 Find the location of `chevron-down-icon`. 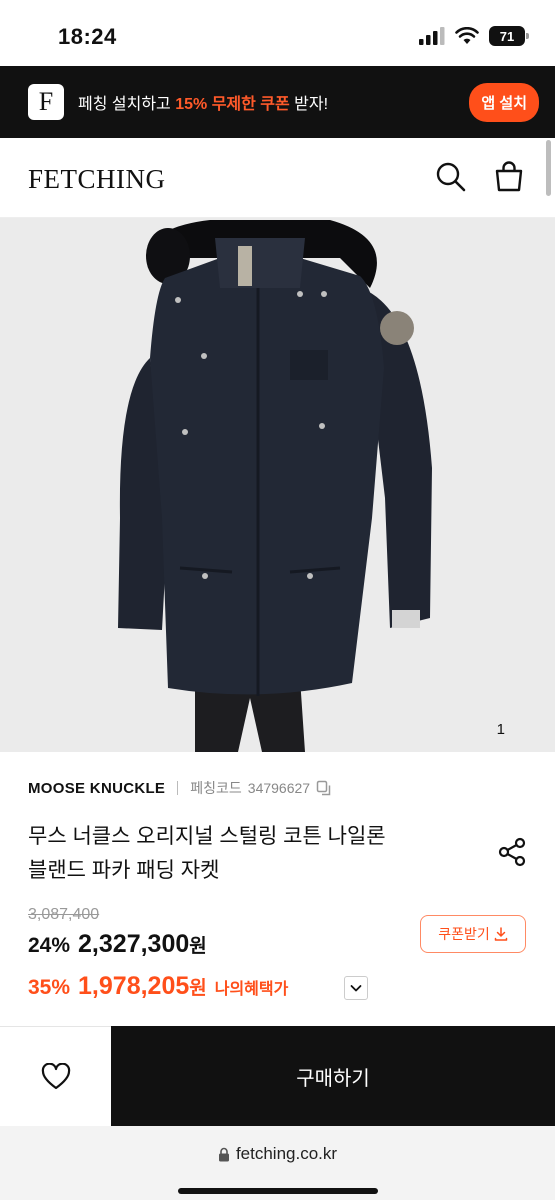

chevron-down-icon is located at coordinates (356, 988).